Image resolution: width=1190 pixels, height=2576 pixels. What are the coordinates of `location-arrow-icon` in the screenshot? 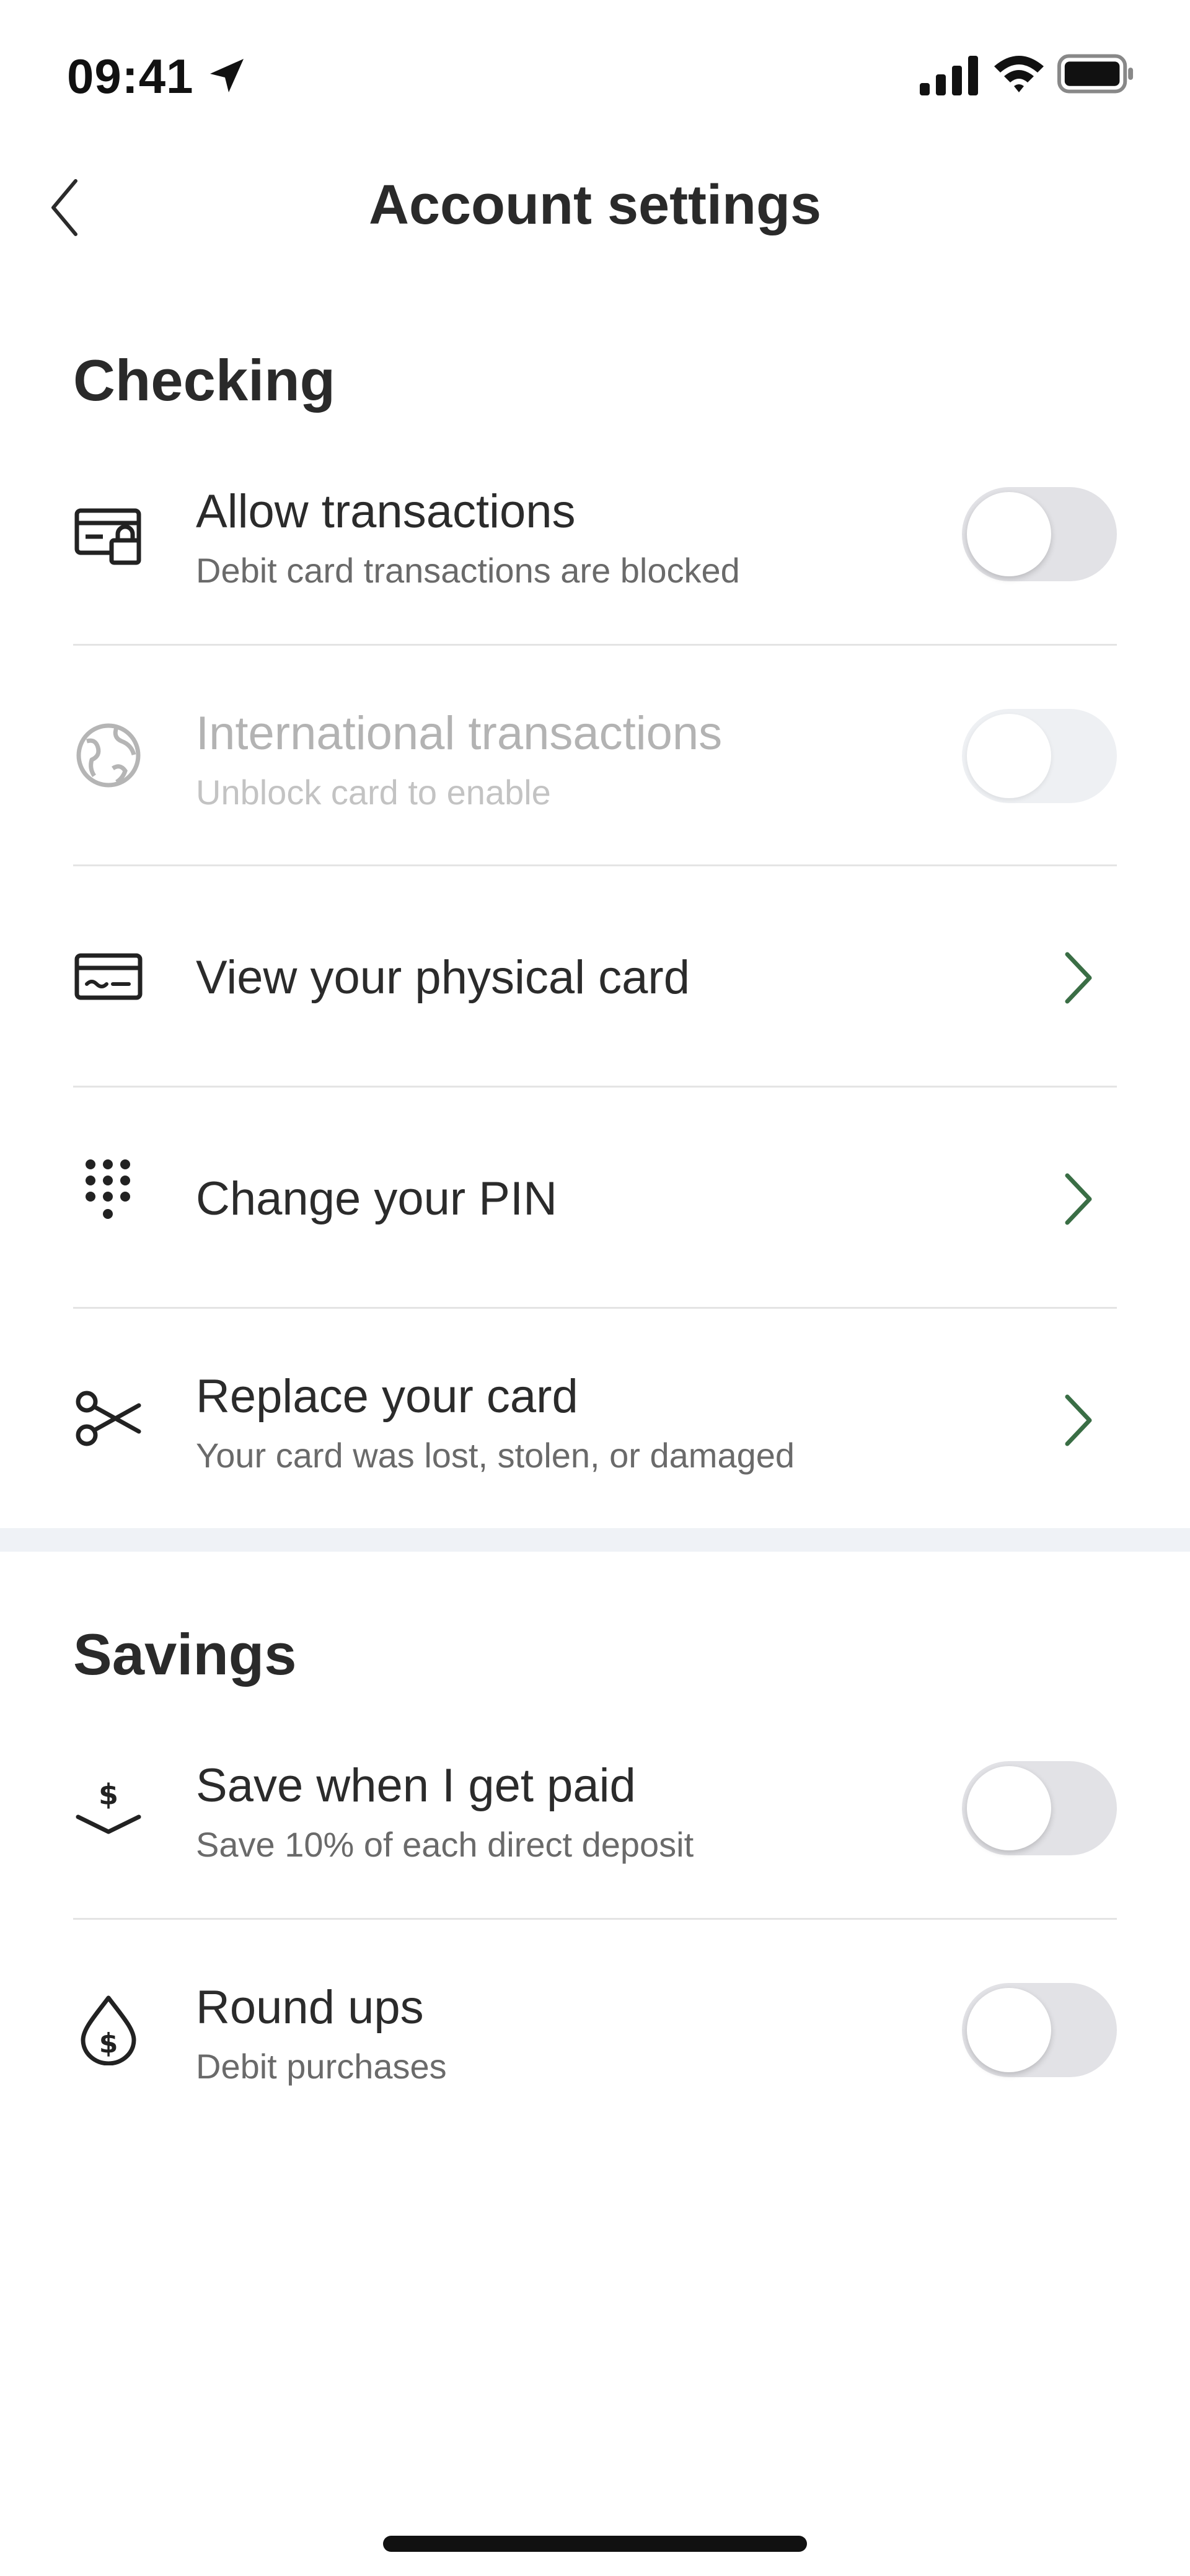 It's located at (227, 75).